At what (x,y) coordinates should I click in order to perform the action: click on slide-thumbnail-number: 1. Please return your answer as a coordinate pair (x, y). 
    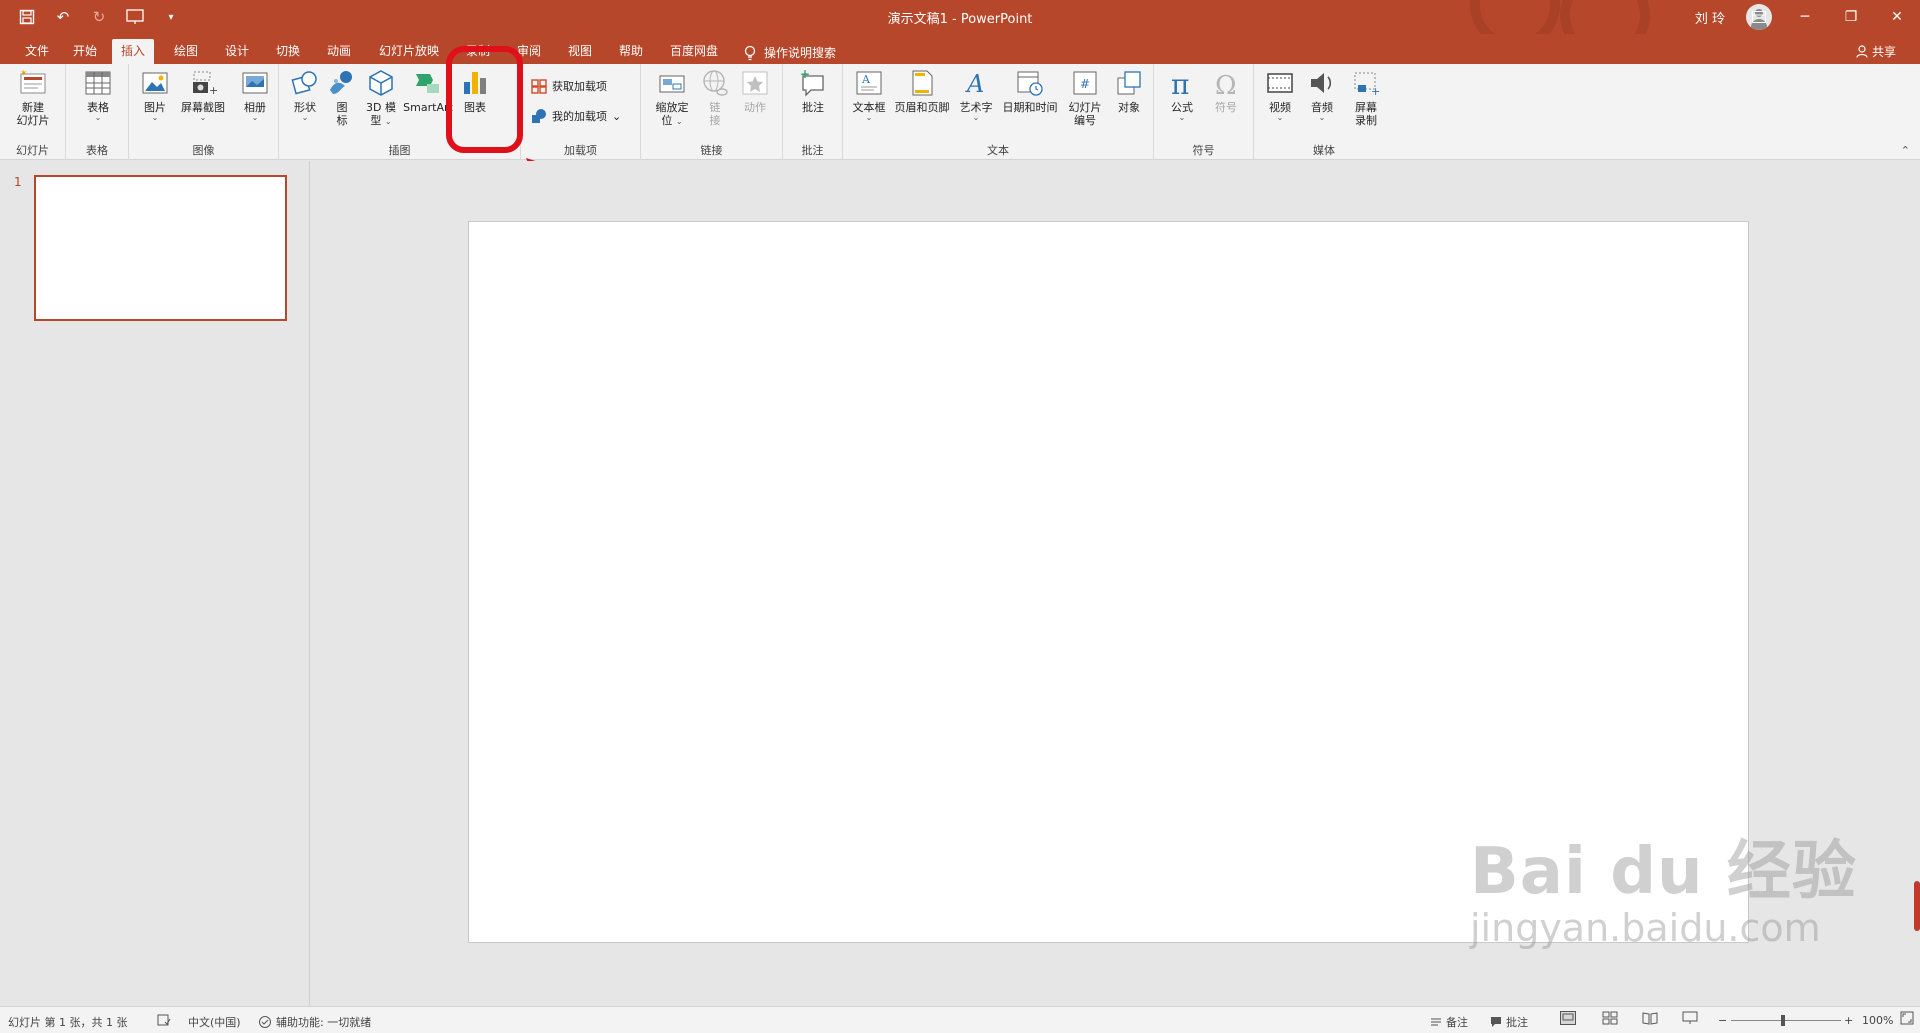
    Looking at the image, I should click on (18, 182).